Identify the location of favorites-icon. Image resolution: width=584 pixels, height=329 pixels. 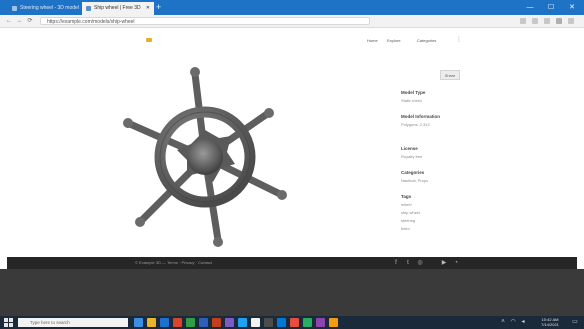
(523, 21).